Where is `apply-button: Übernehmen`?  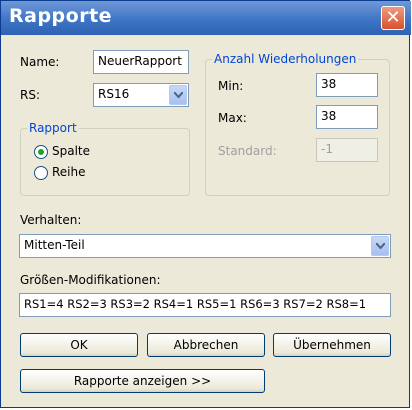 apply-button: Übernehmen is located at coordinates (332, 345).